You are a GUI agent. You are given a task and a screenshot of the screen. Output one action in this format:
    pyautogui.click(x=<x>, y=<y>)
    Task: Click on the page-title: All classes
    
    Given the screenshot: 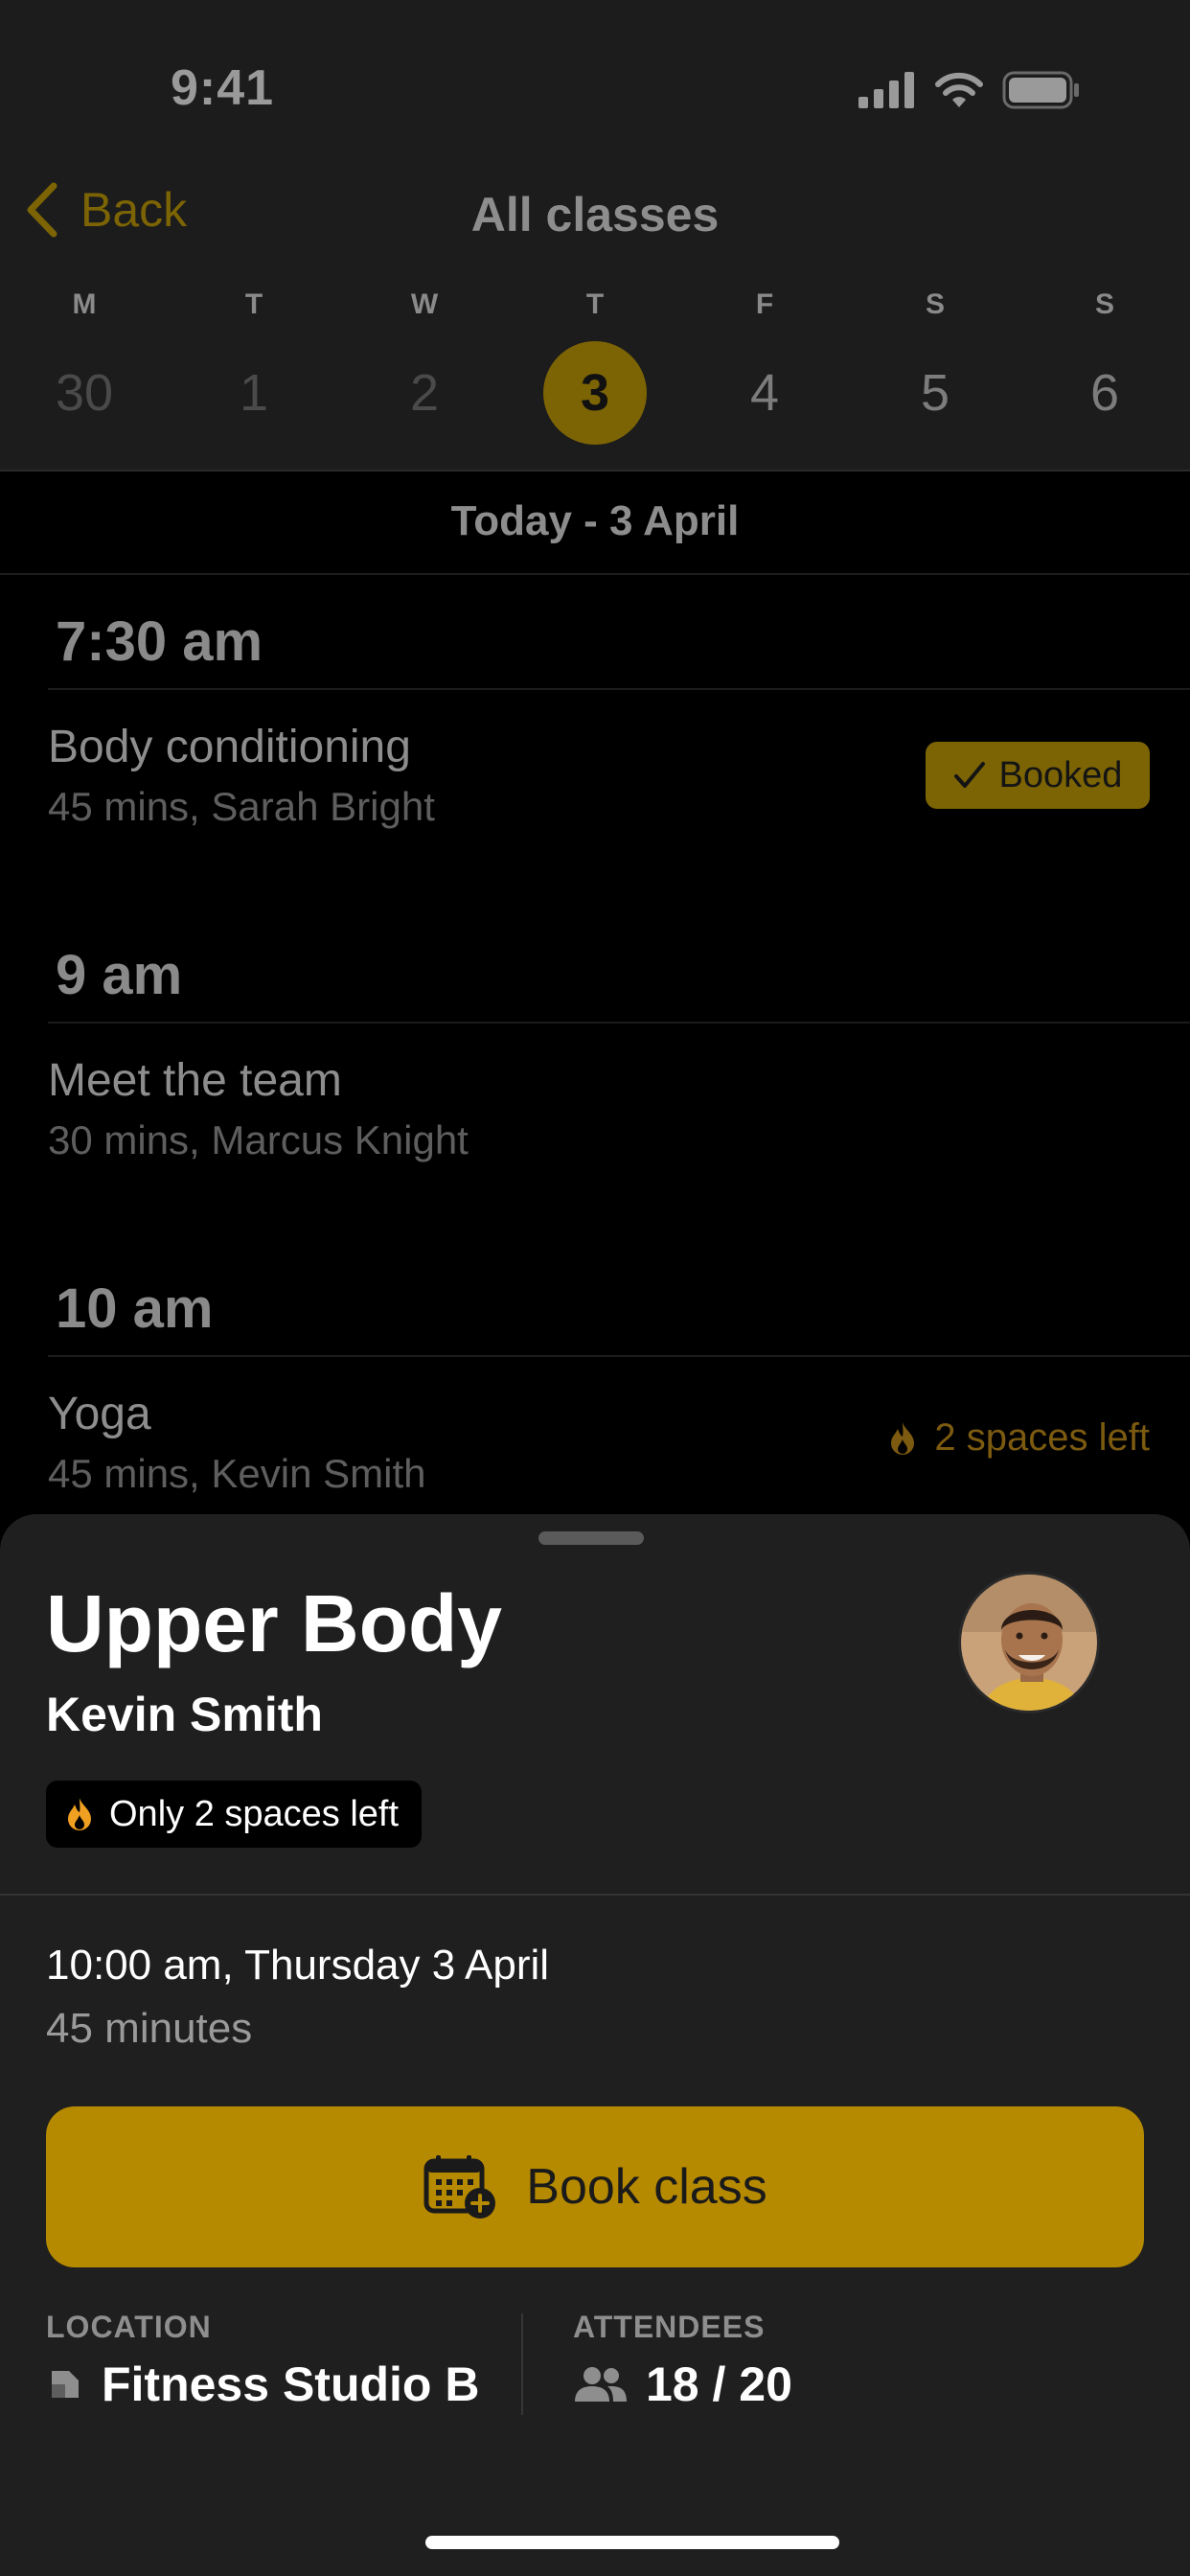 What is the action you would take?
    pyautogui.click(x=595, y=215)
    